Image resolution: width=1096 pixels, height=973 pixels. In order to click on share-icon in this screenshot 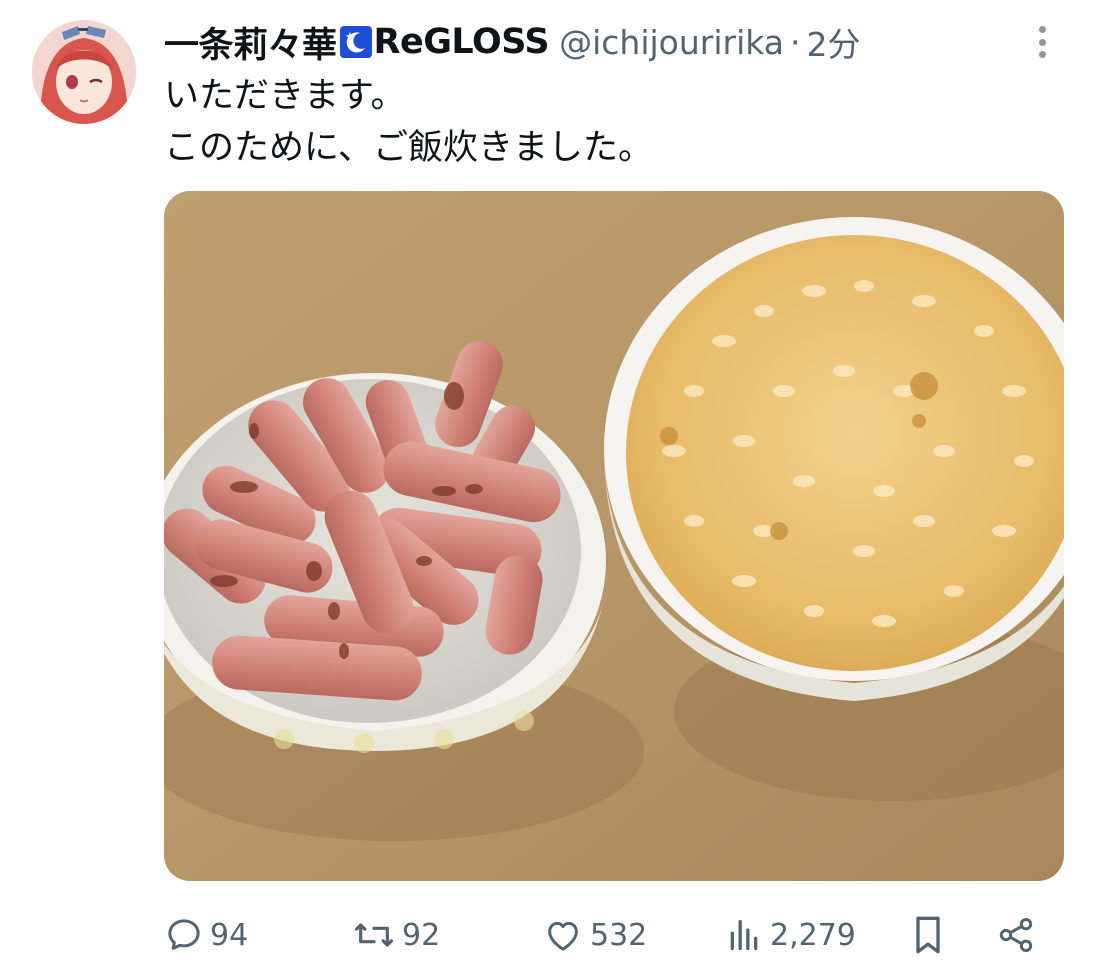, I will do `click(1016, 935)`.